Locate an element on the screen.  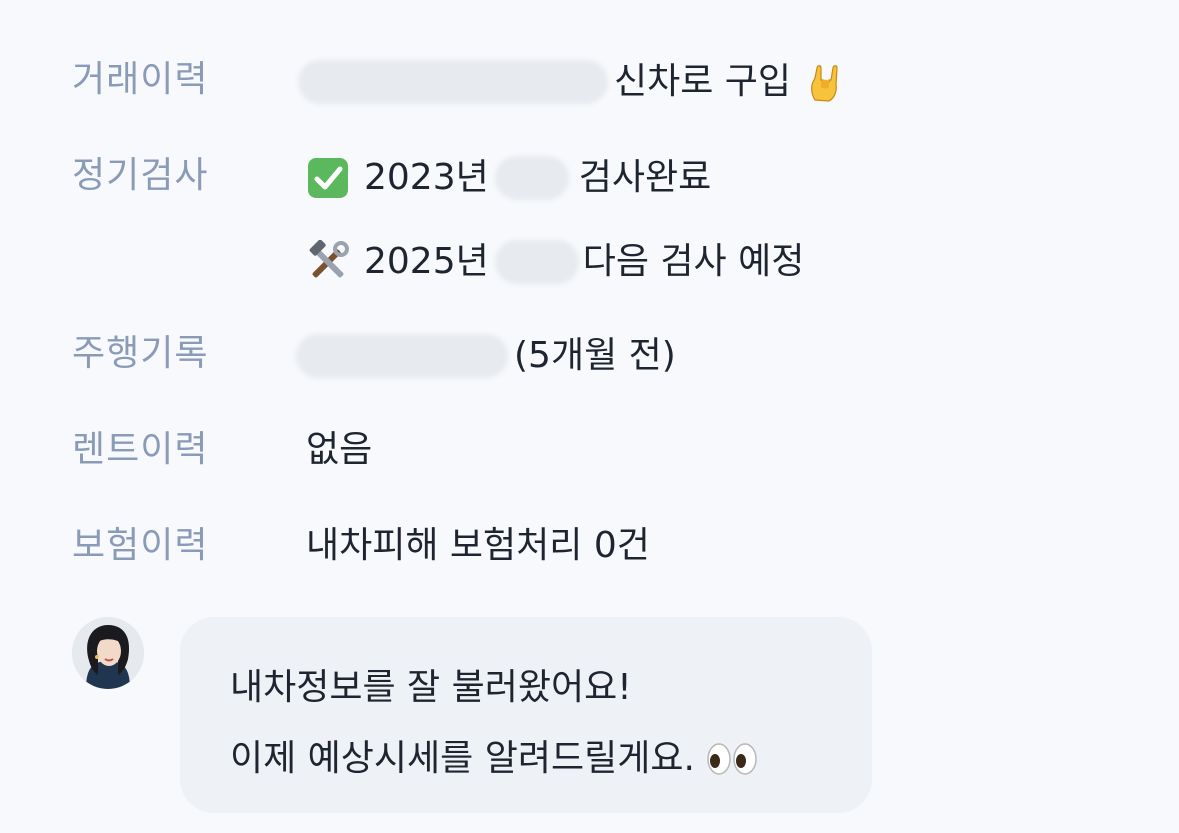
sign-of-horns-icon is located at coordinates (825, 82).